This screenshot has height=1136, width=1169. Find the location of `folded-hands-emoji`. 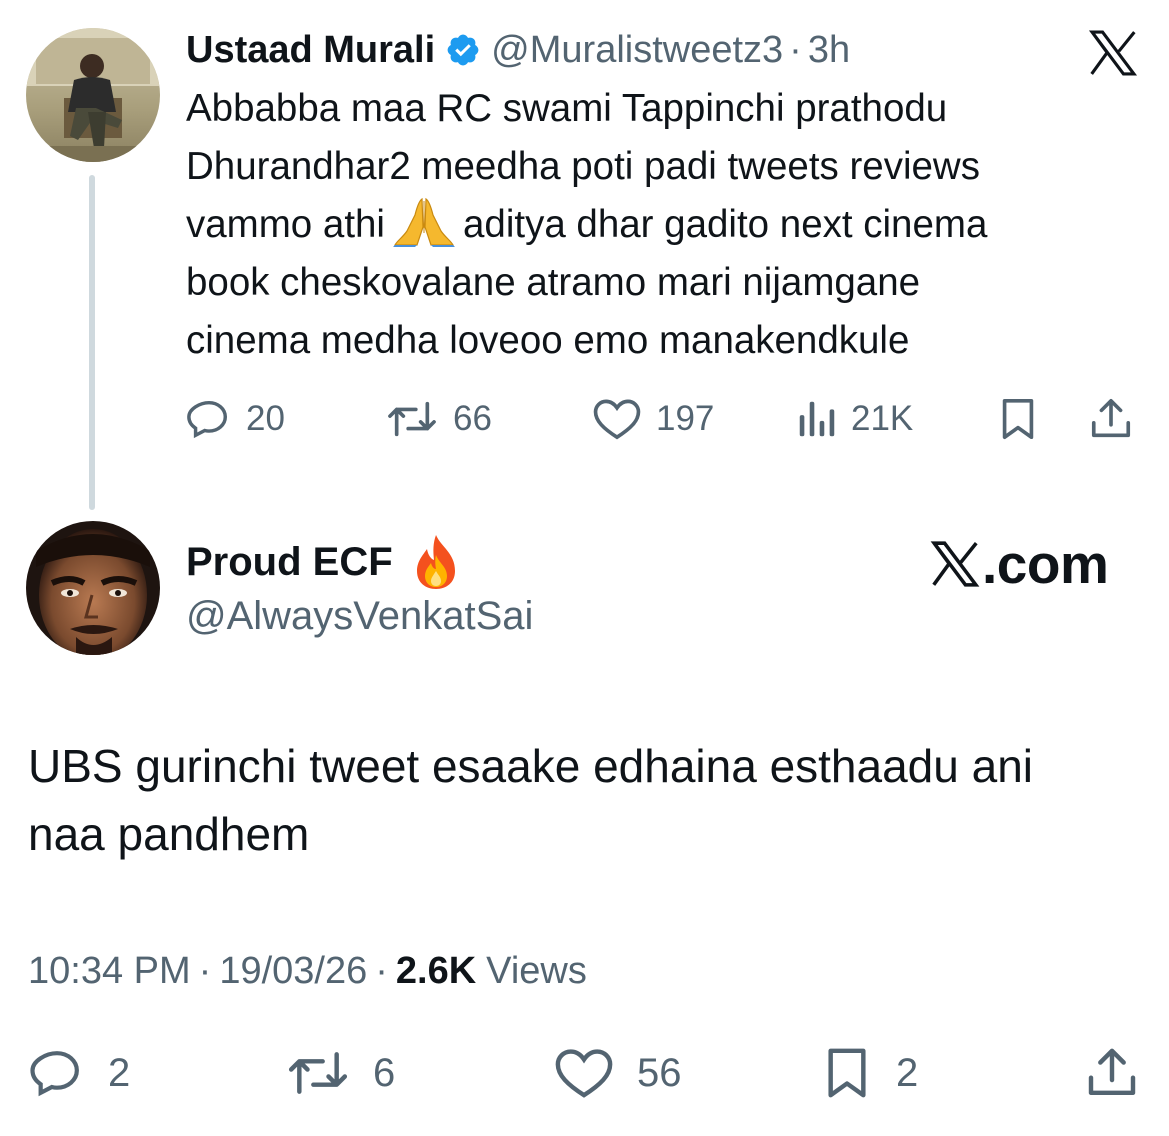

folded-hands-emoji is located at coordinates (424, 222).